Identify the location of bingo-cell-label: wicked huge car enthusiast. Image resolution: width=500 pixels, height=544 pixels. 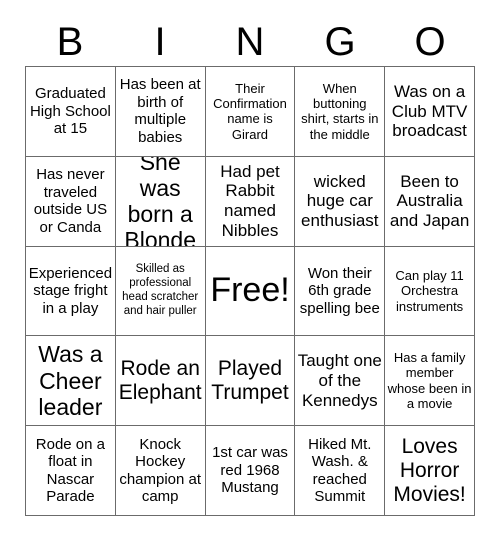
(340, 201).